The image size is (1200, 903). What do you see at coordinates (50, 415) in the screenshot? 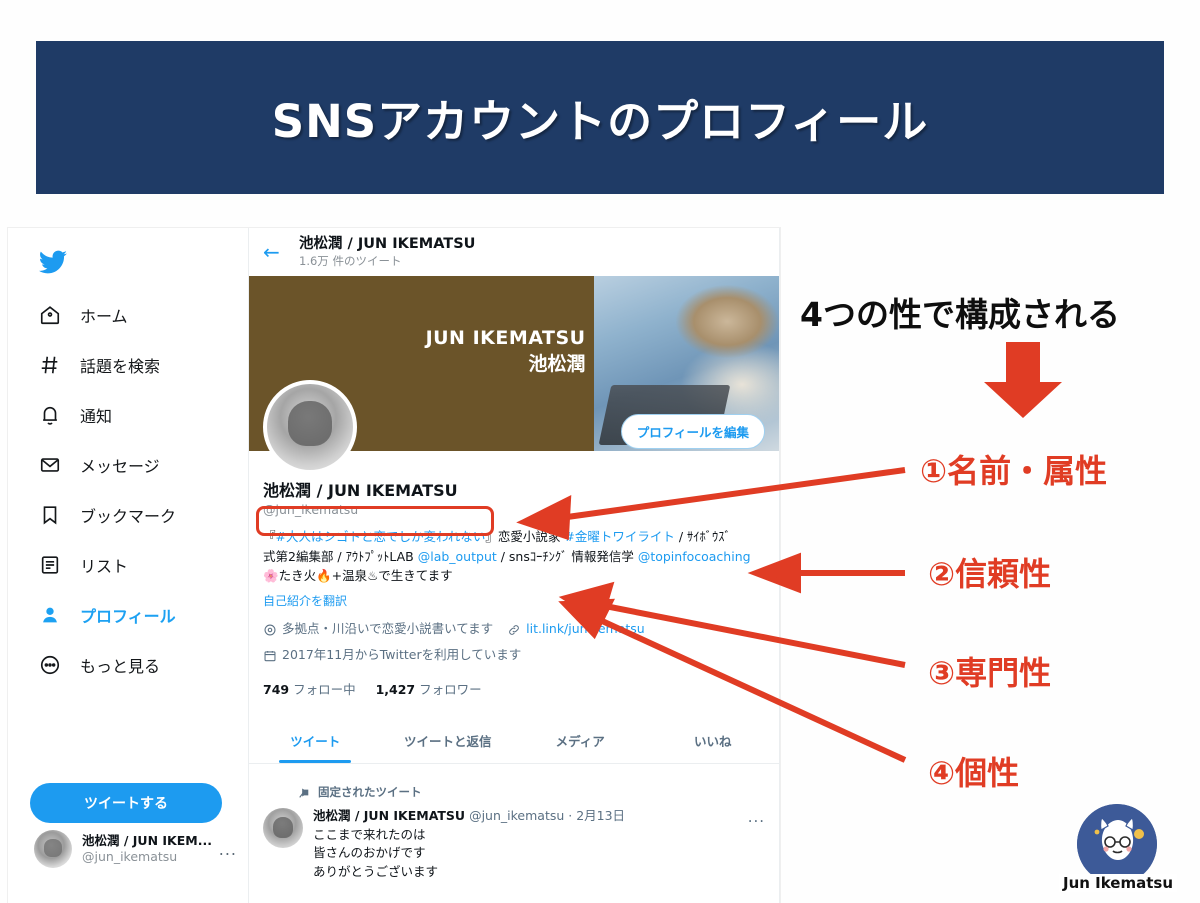
I see `bell-icon` at bounding box center [50, 415].